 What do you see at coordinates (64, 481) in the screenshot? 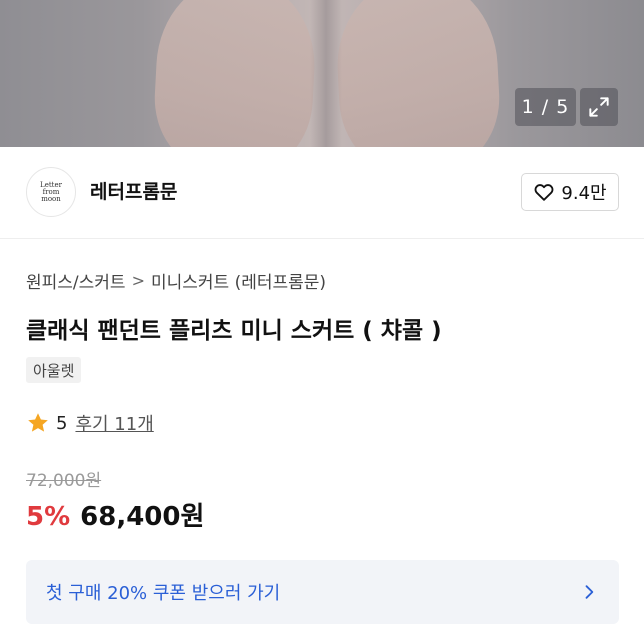
I see `original-price: 72,000원` at bounding box center [64, 481].